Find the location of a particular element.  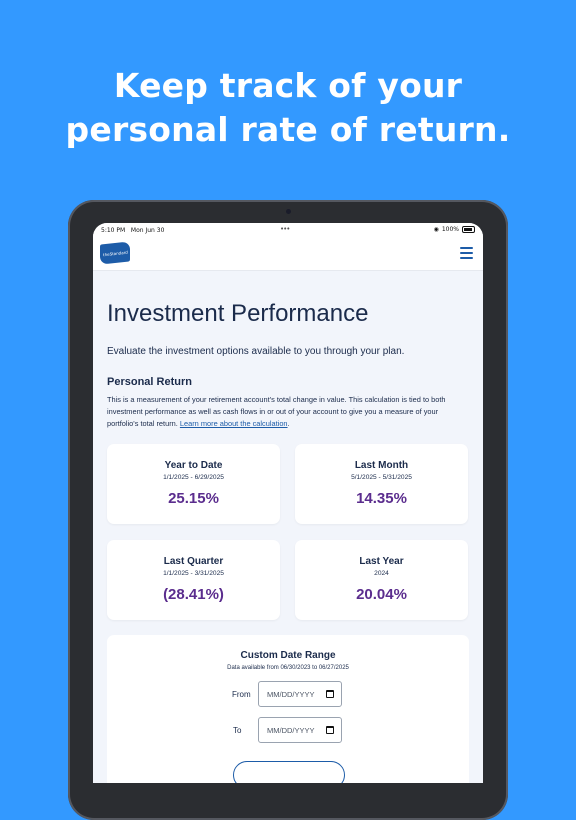

learn-more-link: Learn more about the calculation is located at coordinates (234, 423).